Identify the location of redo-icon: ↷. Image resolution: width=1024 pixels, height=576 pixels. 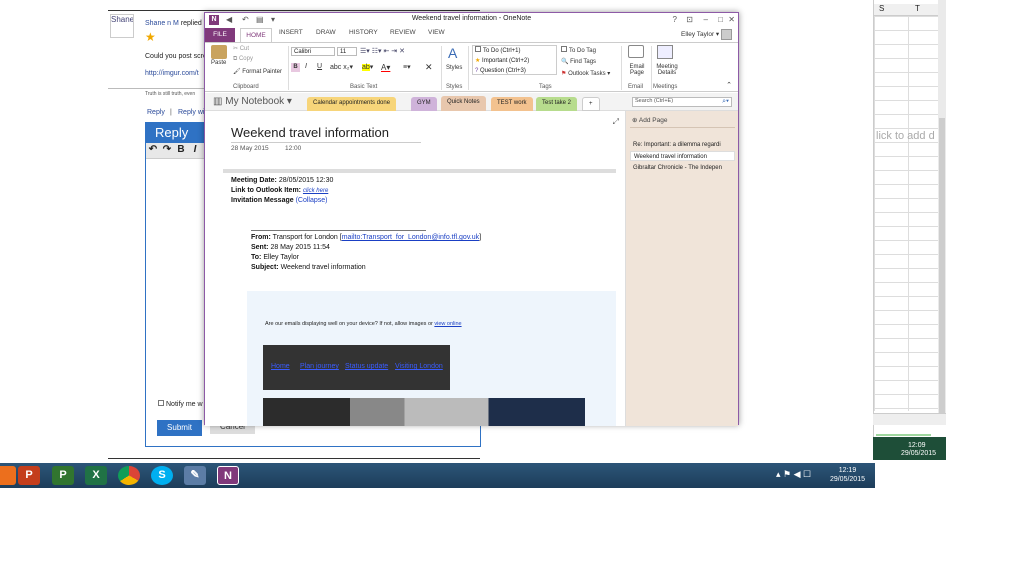
(167, 149).